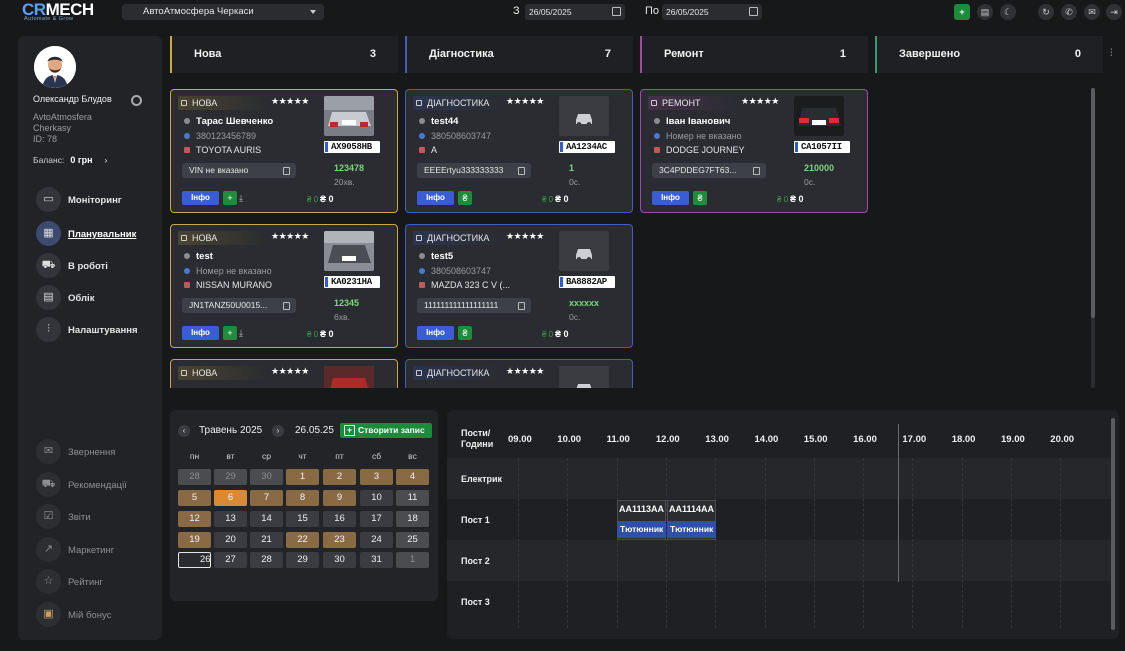 The width and height of the screenshot is (1125, 651). What do you see at coordinates (1069, 12) in the screenshot?
I see `phone-icon: ✆` at bounding box center [1069, 12].